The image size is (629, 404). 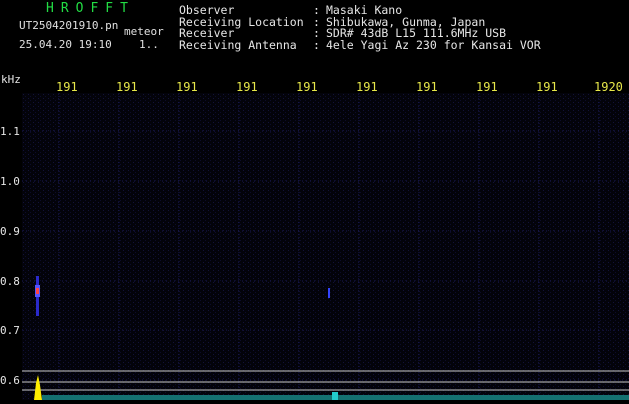 I want to click on y-tick-label: 0.8, so click(x=10, y=281).